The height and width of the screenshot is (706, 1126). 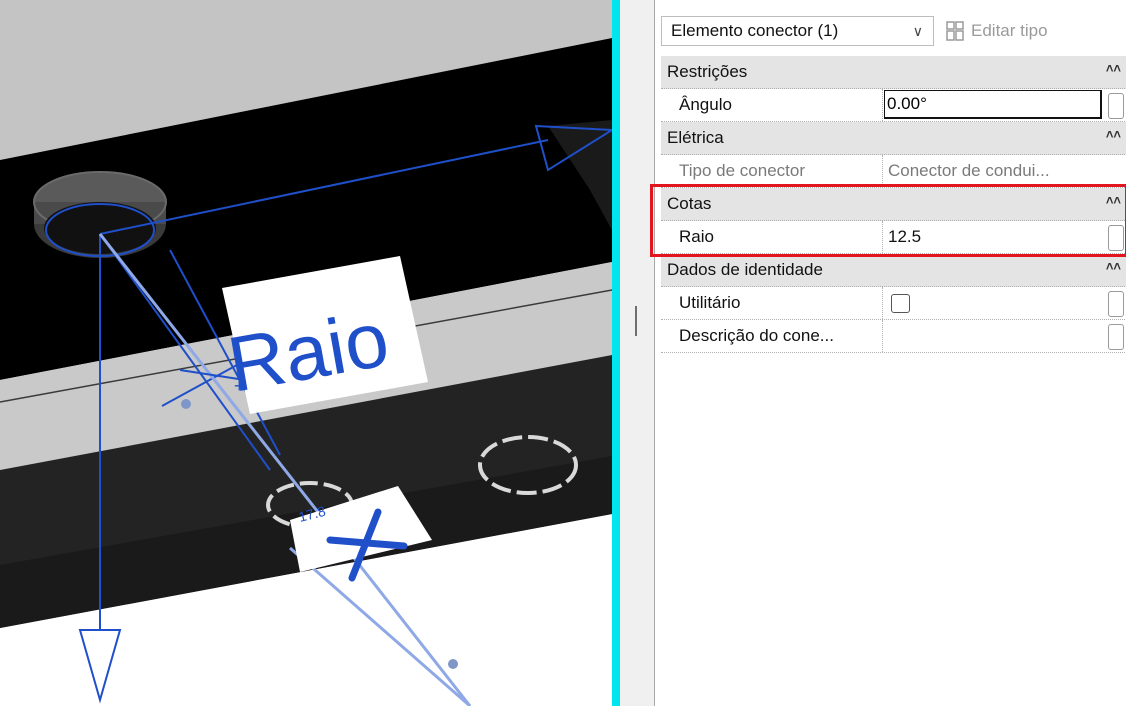 I want to click on type-selector-value: Elemento conector (1), so click(x=755, y=30).